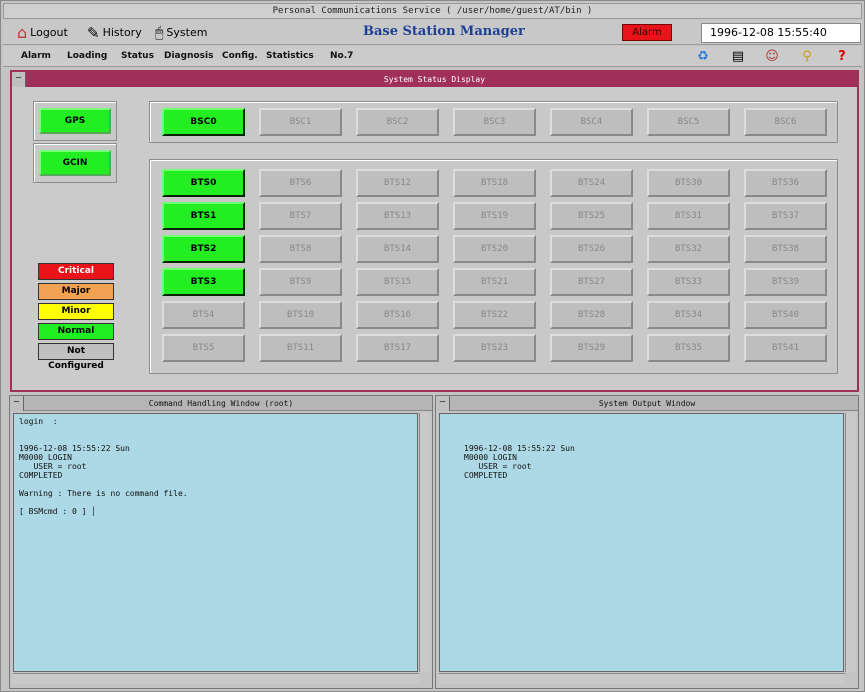  Describe the element at coordinates (494, 315) in the screenshot. I see `bts-cell: BTS22` at that location.